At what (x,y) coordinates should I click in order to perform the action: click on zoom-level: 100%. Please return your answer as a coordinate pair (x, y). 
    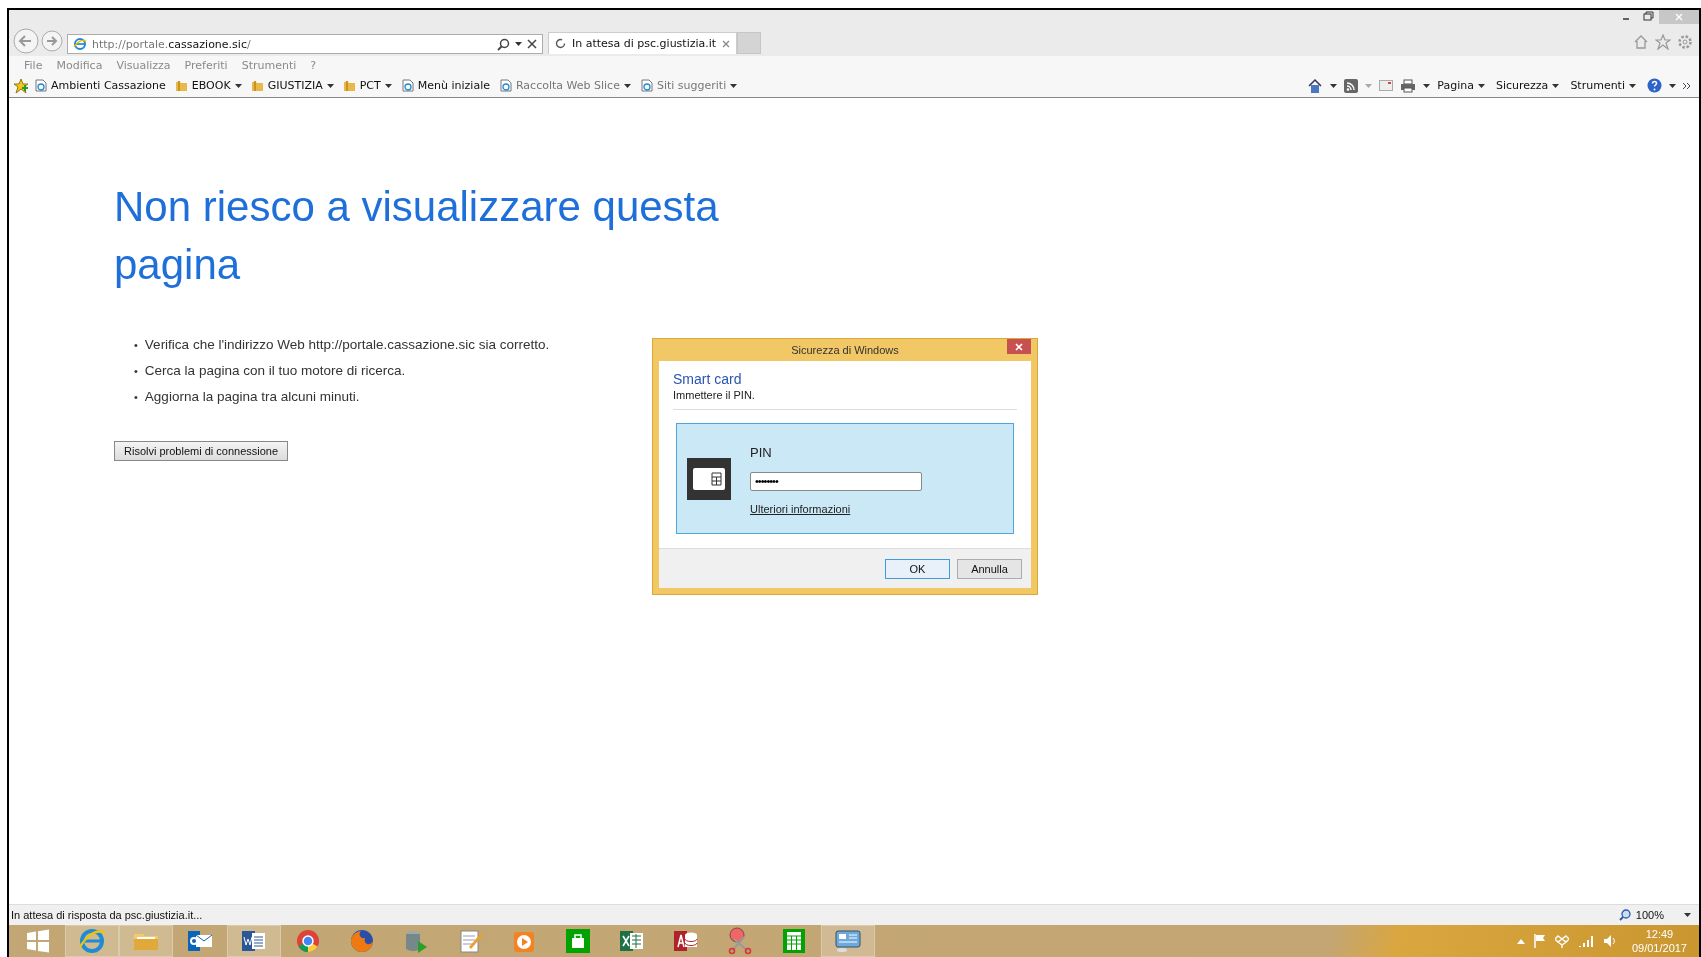
    Looking at the image, I should click on (1649, 915).